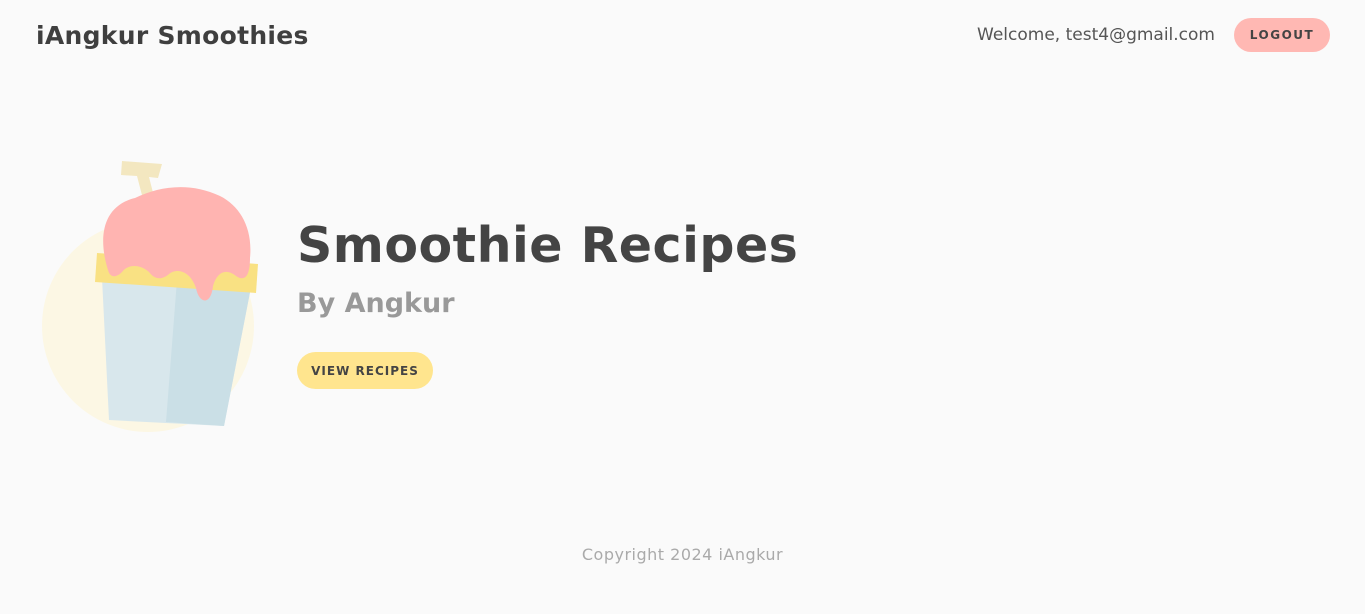 The height and width of the screenshot is (614, 1365). Describe the element at coordinates (1282, 35) in the screenshot. I see `logout-button: LOGOUT` at that location.